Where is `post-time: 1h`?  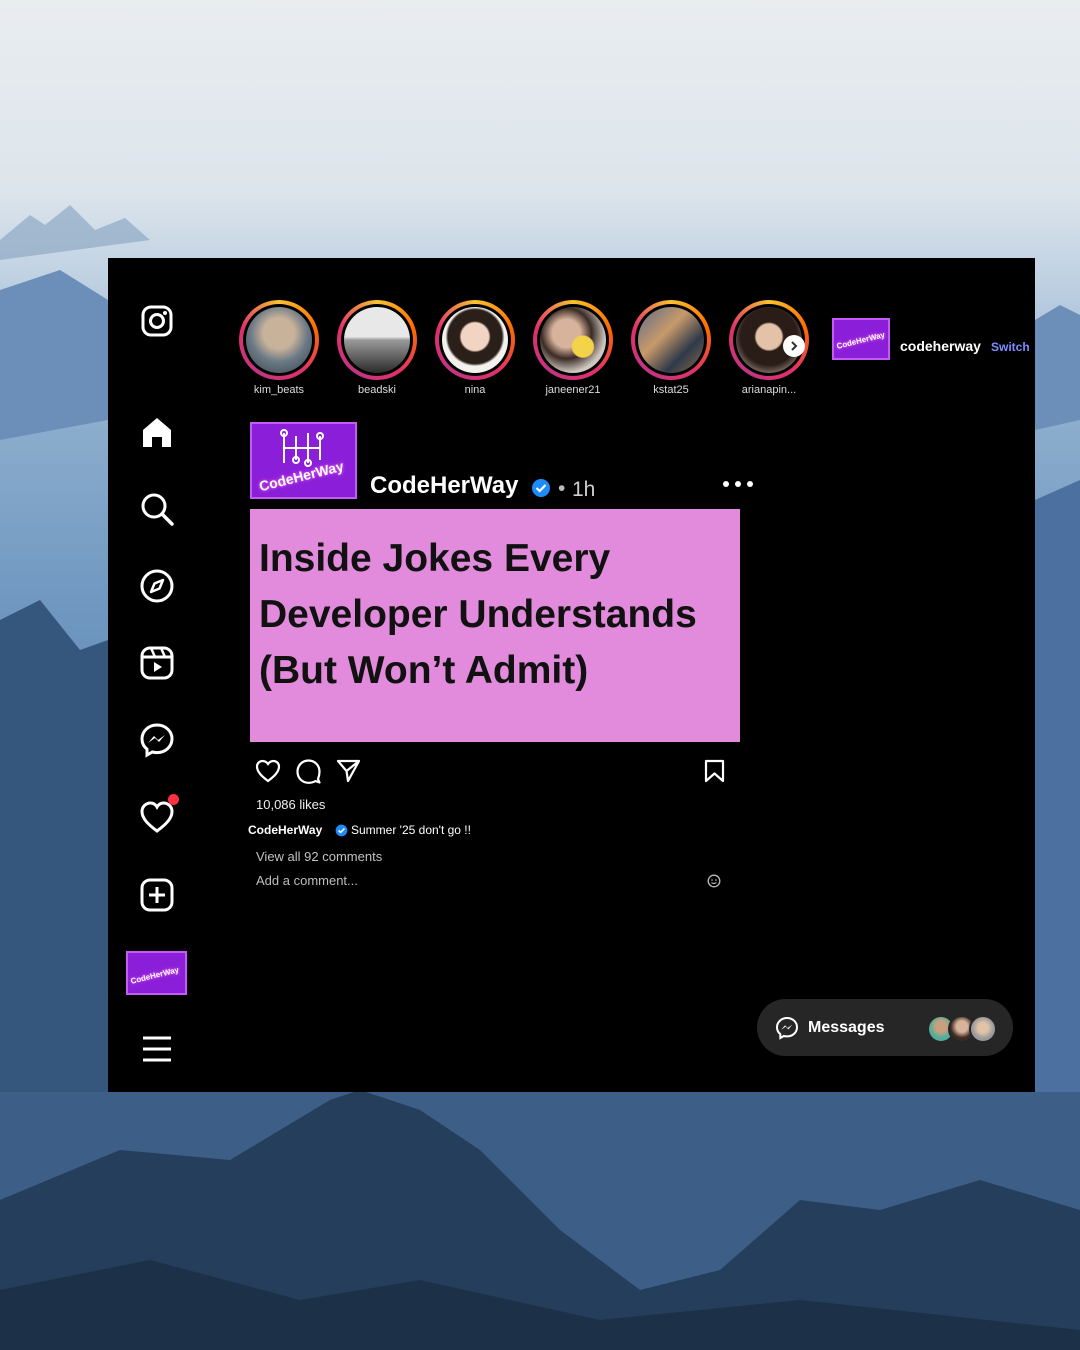 post-time: 1h is located at coordinates (584, 489).